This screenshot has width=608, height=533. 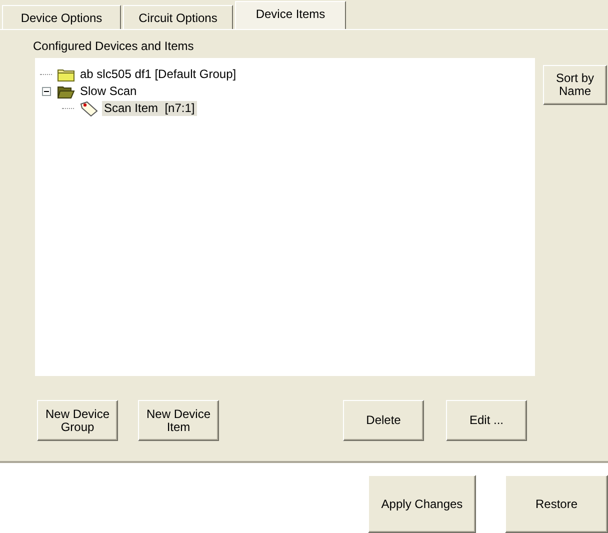 I want to click on sort-button: Sort by Name, so click(x=575, y=85).